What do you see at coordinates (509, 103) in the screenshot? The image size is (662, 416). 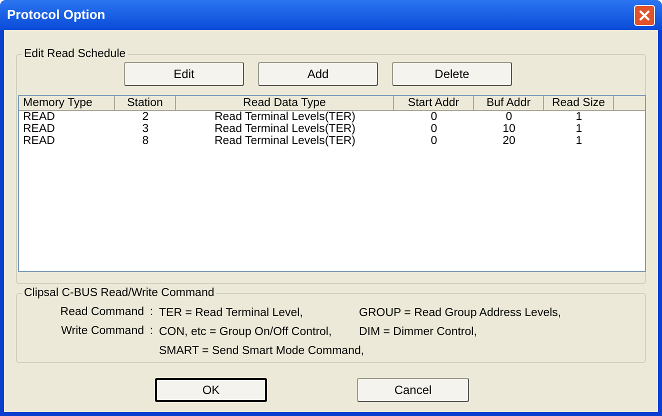 I see `column-header: Buf Addr` at bounding box center [509, 103].